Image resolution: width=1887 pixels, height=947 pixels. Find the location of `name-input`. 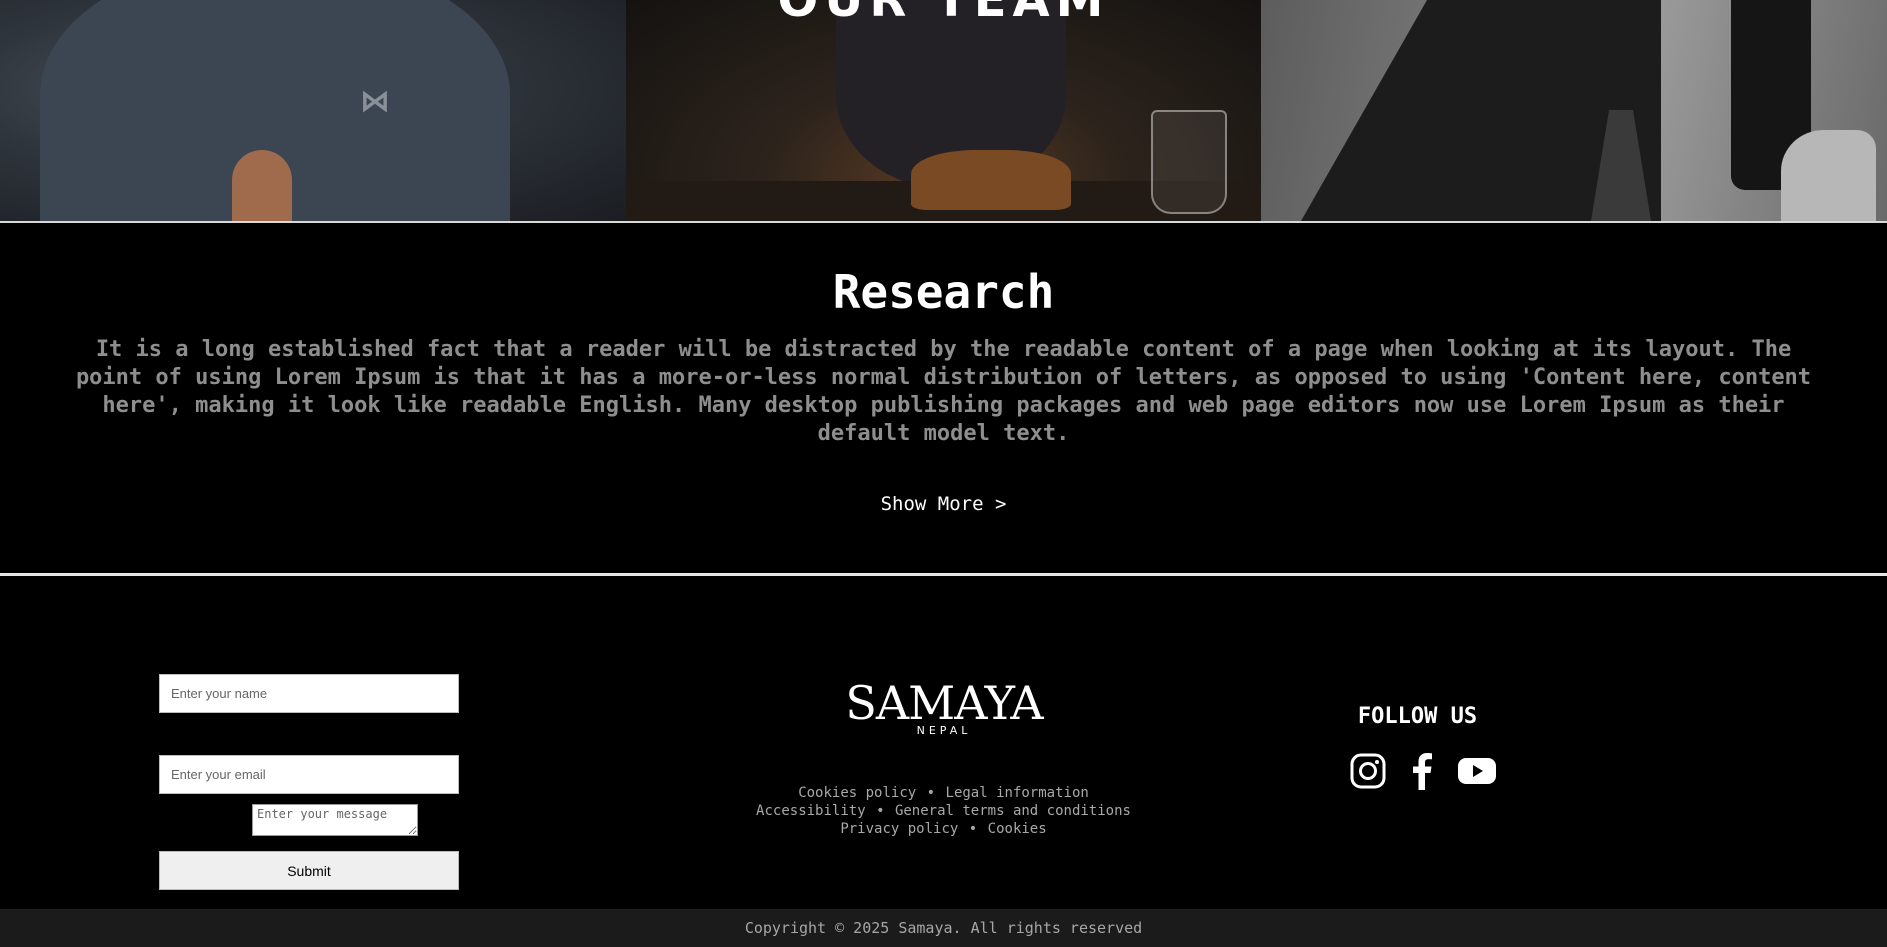

name-input is located at coordinates (309, 693).